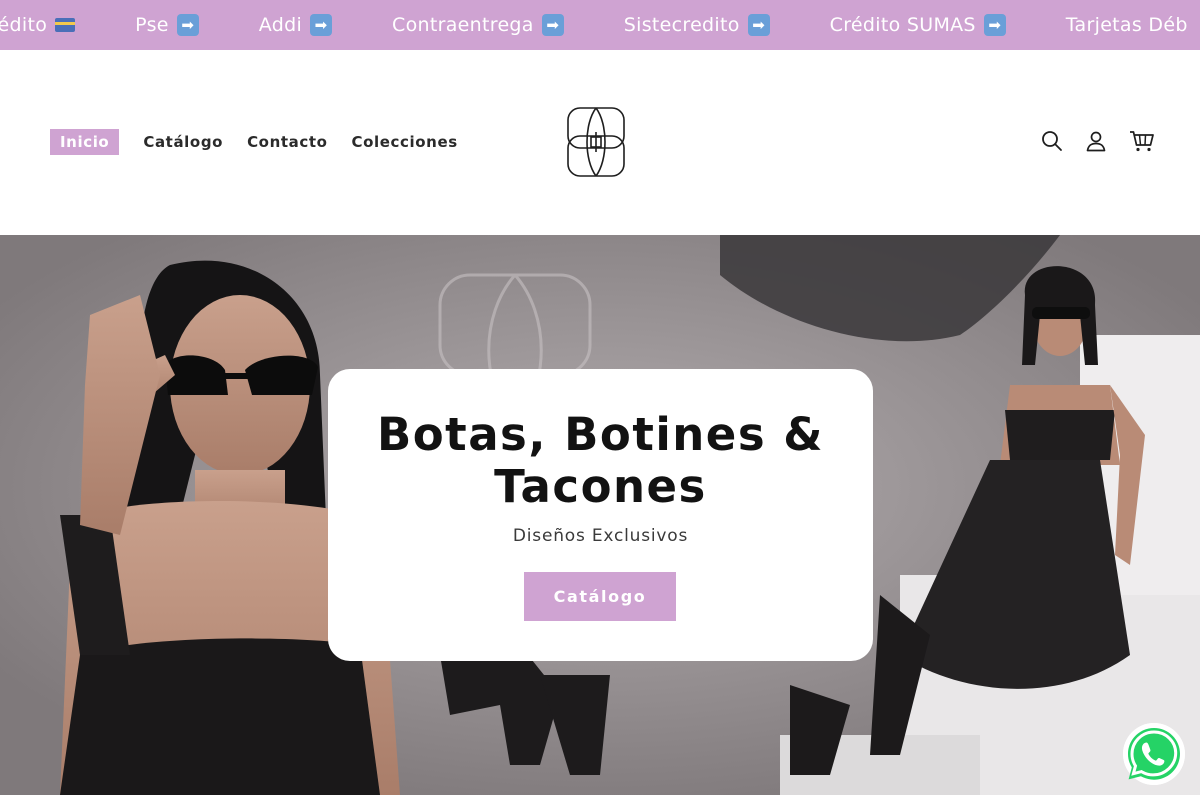 The width and height of the screenshot is (1200, 800). I want to click on announcement-item: o Crédito, so click(38, 25).